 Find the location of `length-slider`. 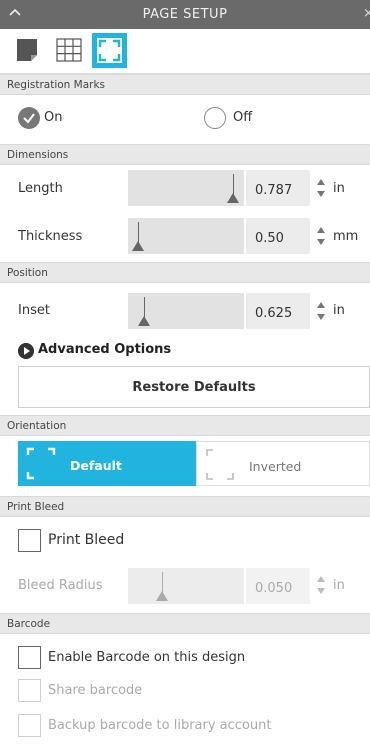

length-slider is located at coordinates (186, 188).